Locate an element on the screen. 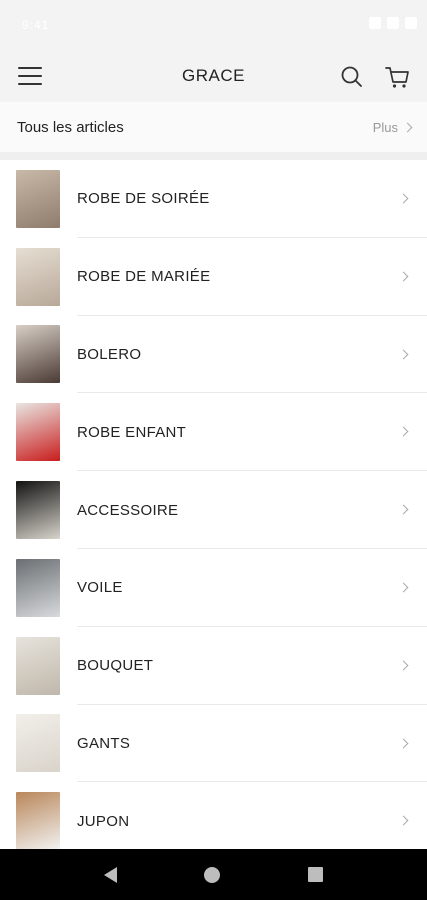 Image resolution: width=427 pixels, height=900 pixels. wedding-dress-icon is located at coordinates (38, 276).